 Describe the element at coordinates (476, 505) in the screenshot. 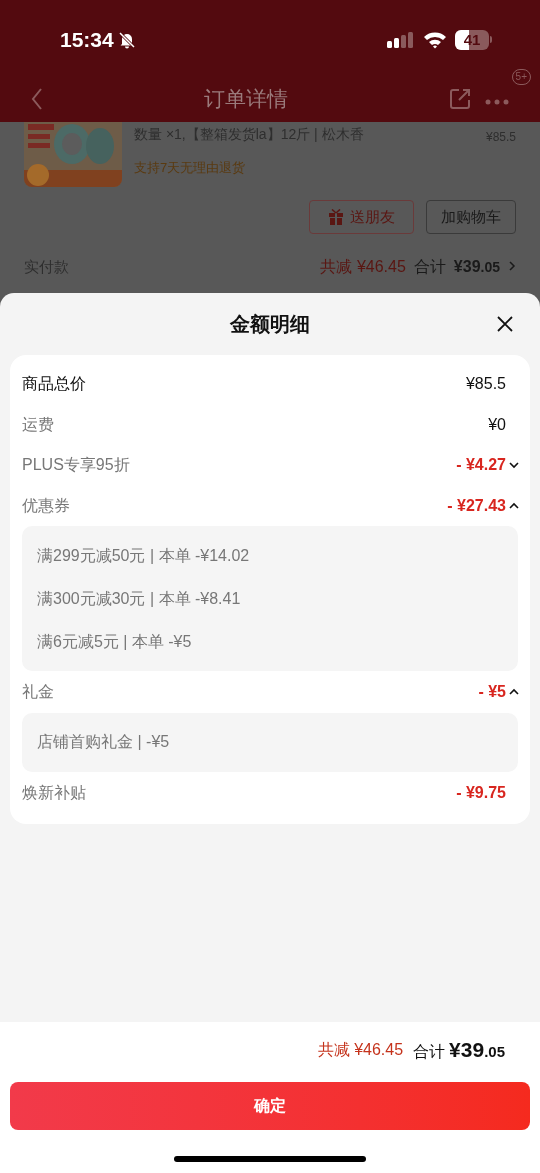

I see `price-row-amount: - ¥27.43` at that location.